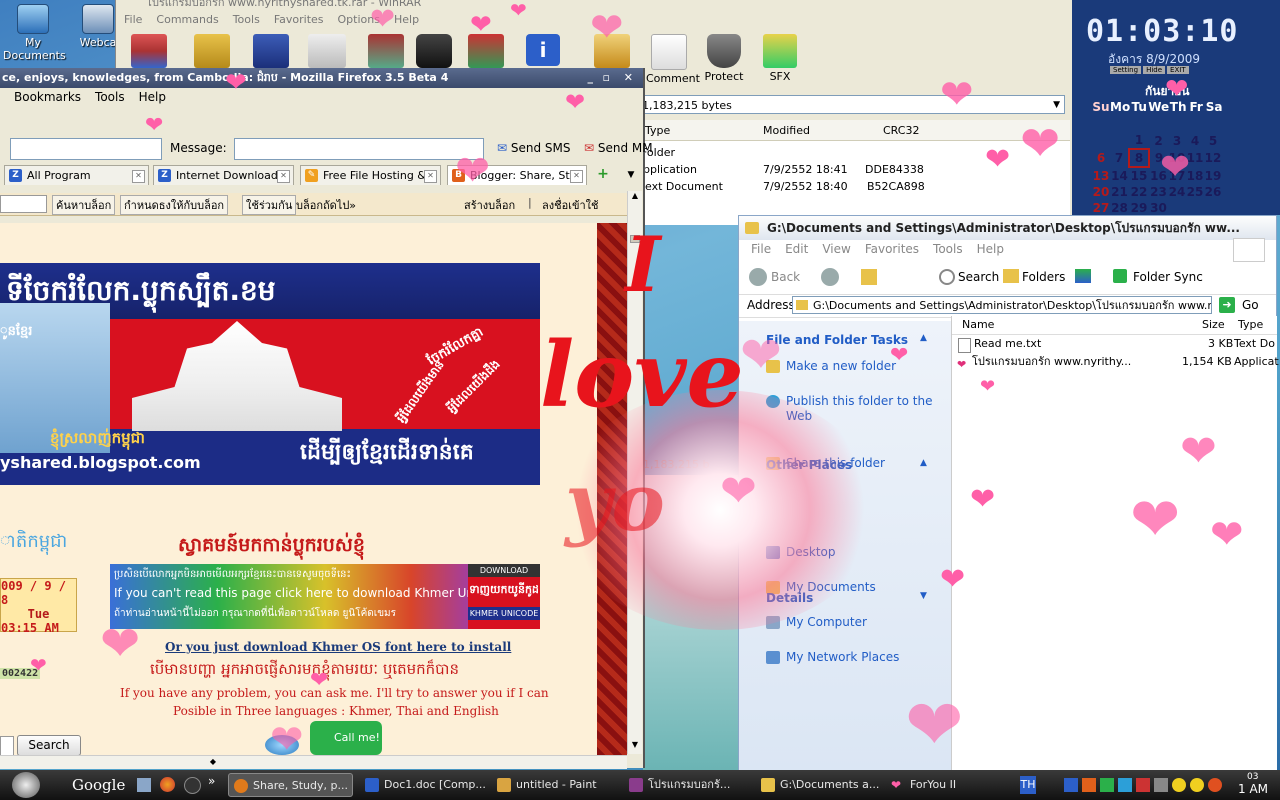 Image resolution: width=1280 pixels, height=800 pixels. Describe the element at coordinates (1119, 192) in the screenshot. I see `calendar-day: 21` at that location.